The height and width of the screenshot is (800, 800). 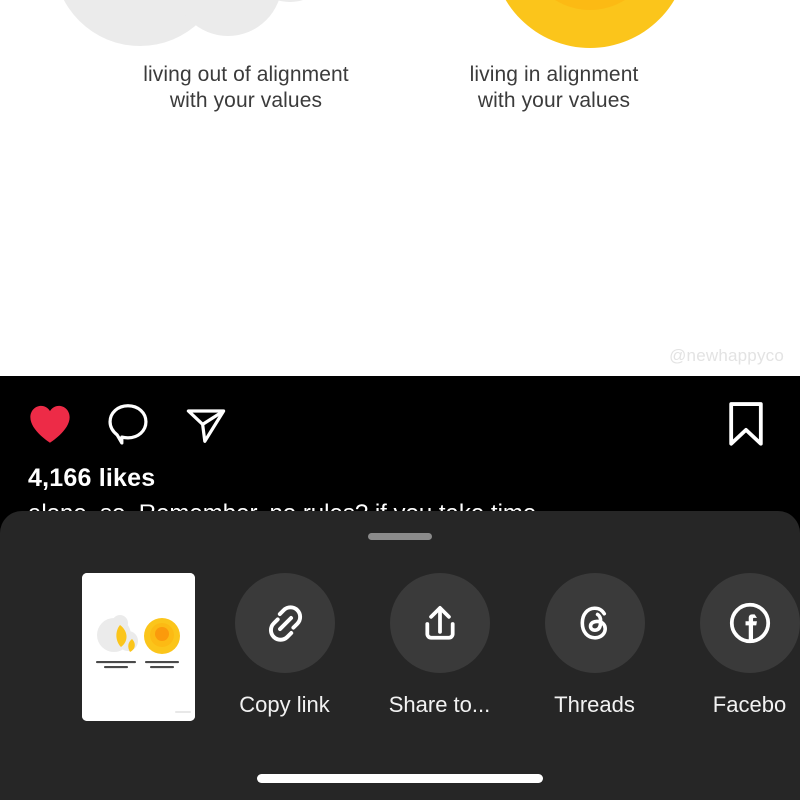 I want to click on share-post-button, so click(x=206, y=424).